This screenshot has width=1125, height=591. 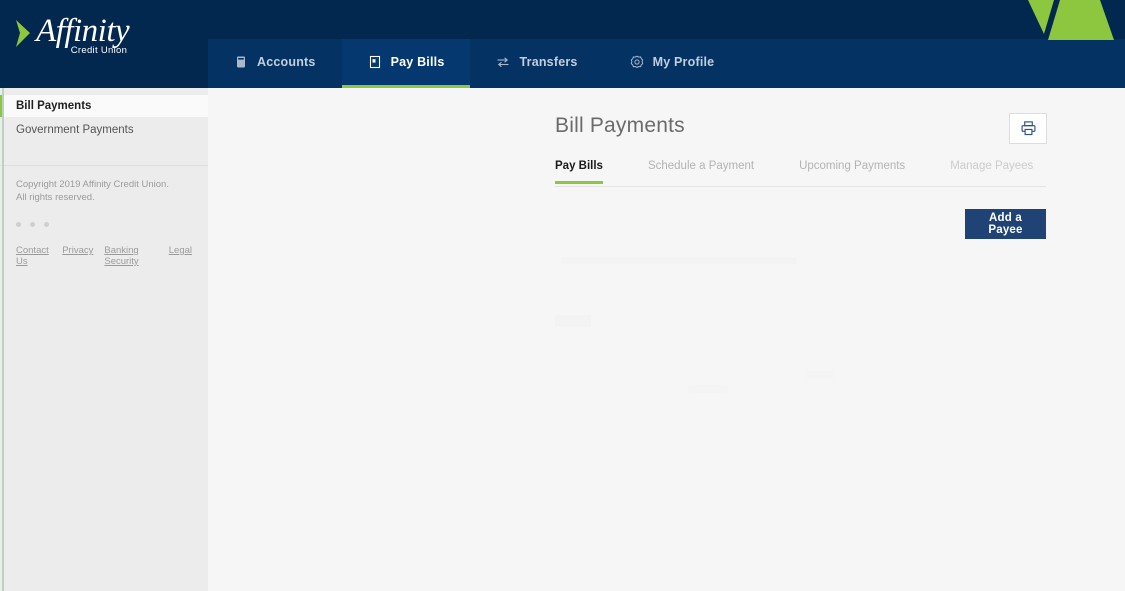 What do you see at coordinates (104, 106) in the screenshot?
I see `sidebar-item-bill-payments: Bill Payments` at bounding box center [104, 106].